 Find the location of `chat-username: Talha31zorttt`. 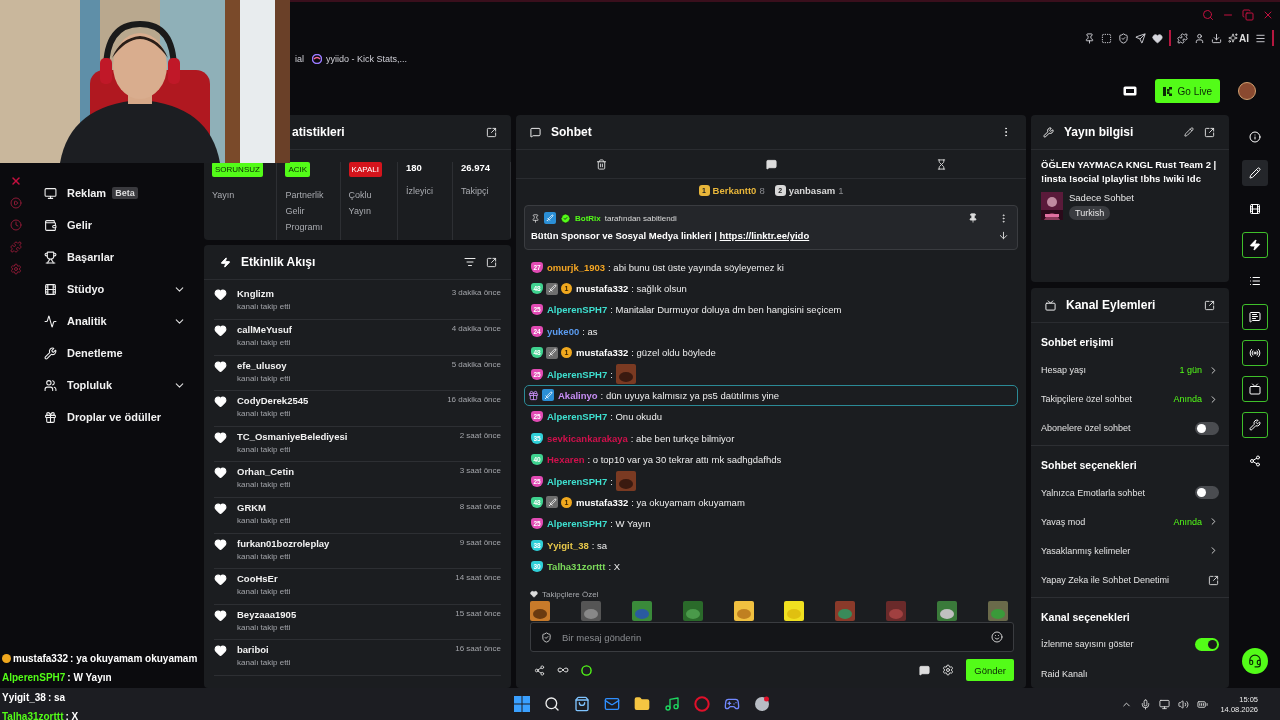

chat-username: Talha31zorttt is located at coordinates (576, 567).